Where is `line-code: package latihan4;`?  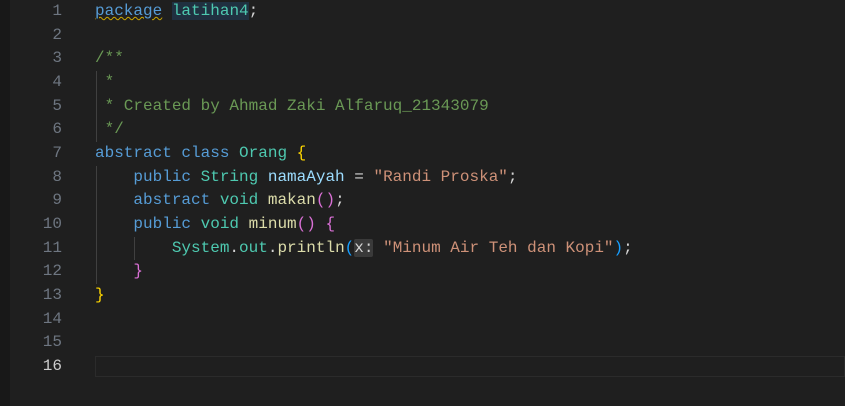 line-code: package latihan4; is located at coordinates (176, 12).